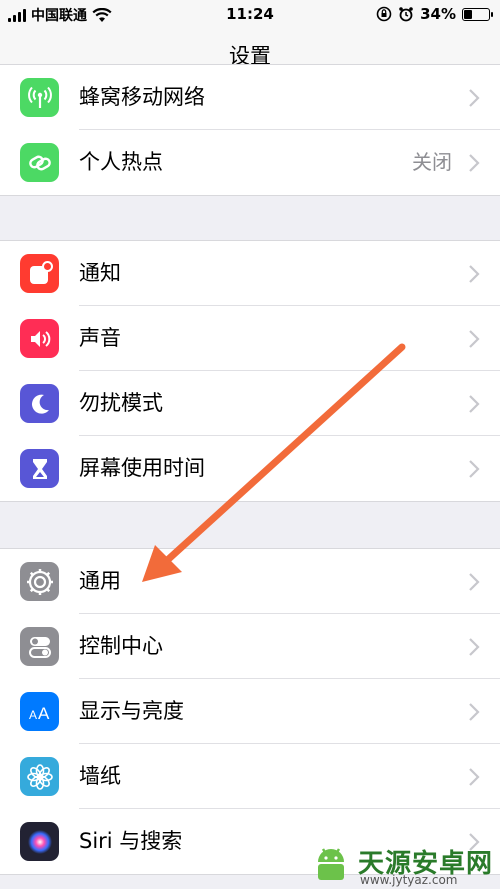 Image resolution: width=500 pixels, height=889 pixels. I want to click on settings-row-label: 通知, so click(100, 273).